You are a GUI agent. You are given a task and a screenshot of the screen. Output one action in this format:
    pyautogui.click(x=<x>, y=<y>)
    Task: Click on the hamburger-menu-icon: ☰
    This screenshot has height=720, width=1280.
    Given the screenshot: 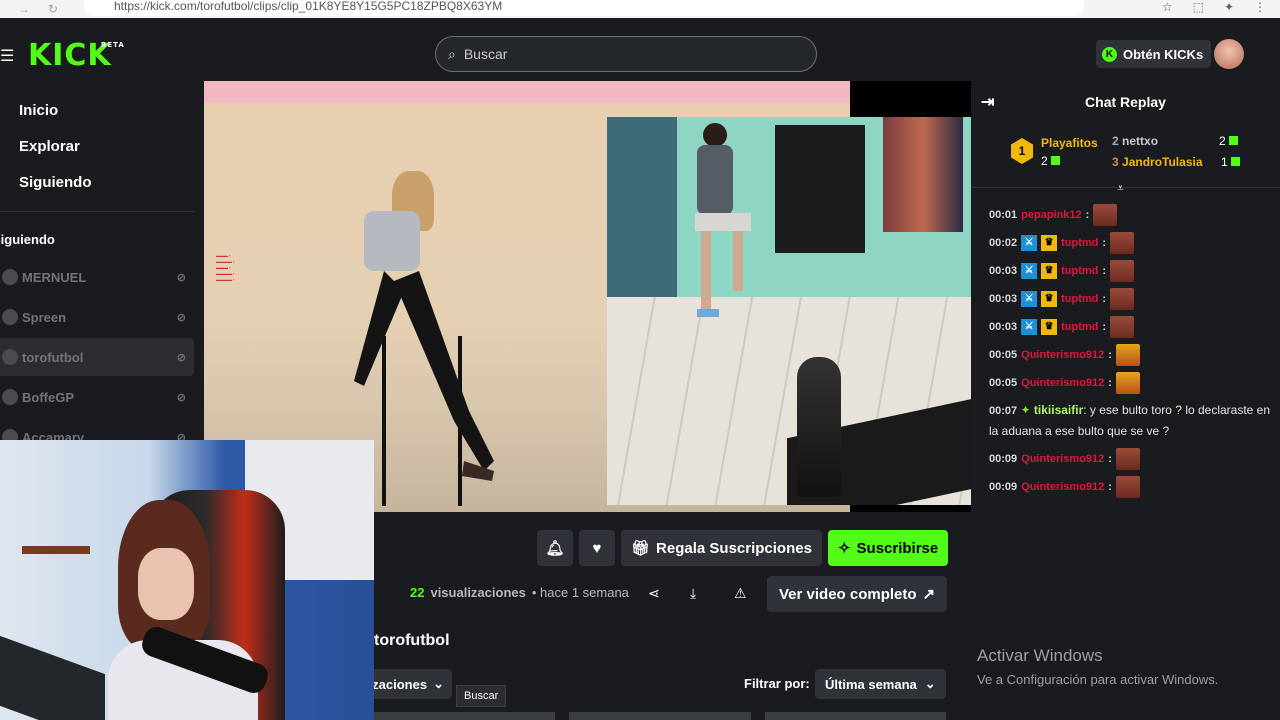 What is the action you would take?
    pyautogui.click(x=7, y=56)
    